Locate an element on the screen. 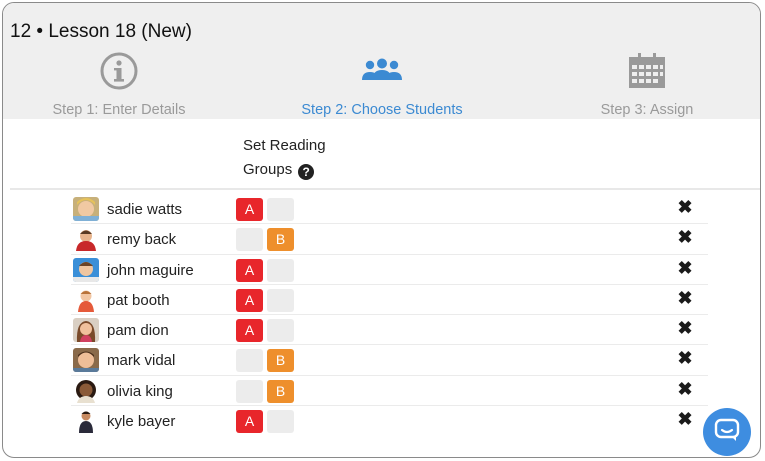 The width and height of the screenshot is (765, 461). student-name: remy back is located at coordinates (142, 240).